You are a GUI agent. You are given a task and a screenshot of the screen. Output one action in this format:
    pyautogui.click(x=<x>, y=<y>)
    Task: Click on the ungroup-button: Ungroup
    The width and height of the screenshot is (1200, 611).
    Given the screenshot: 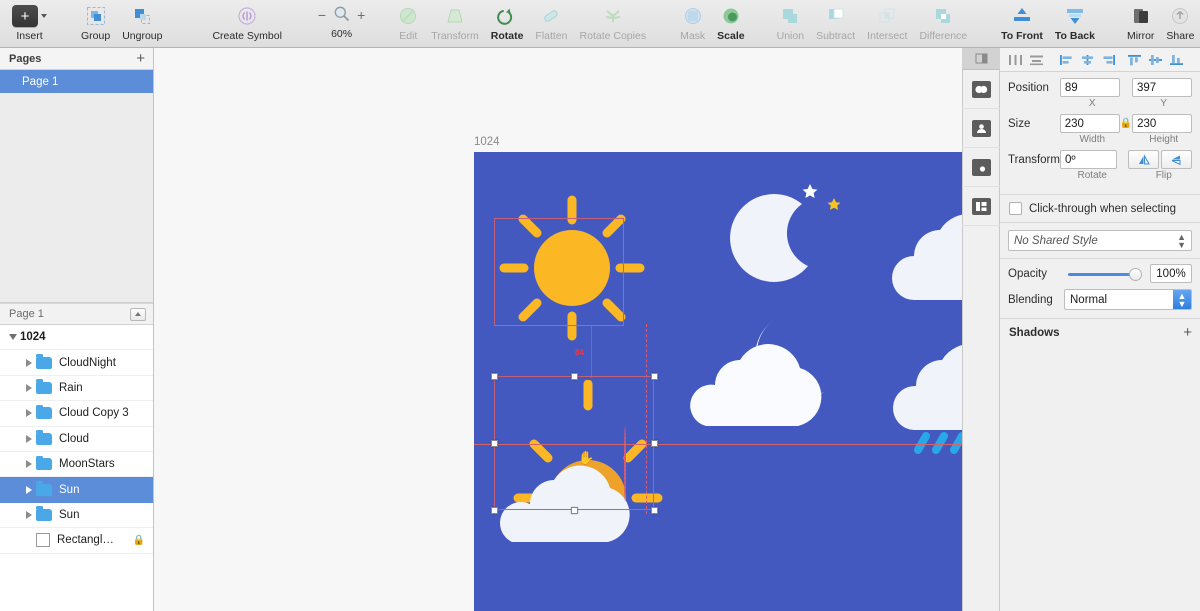 What is the action you would take?
    pyautogui.click(x=142, y=23)
    